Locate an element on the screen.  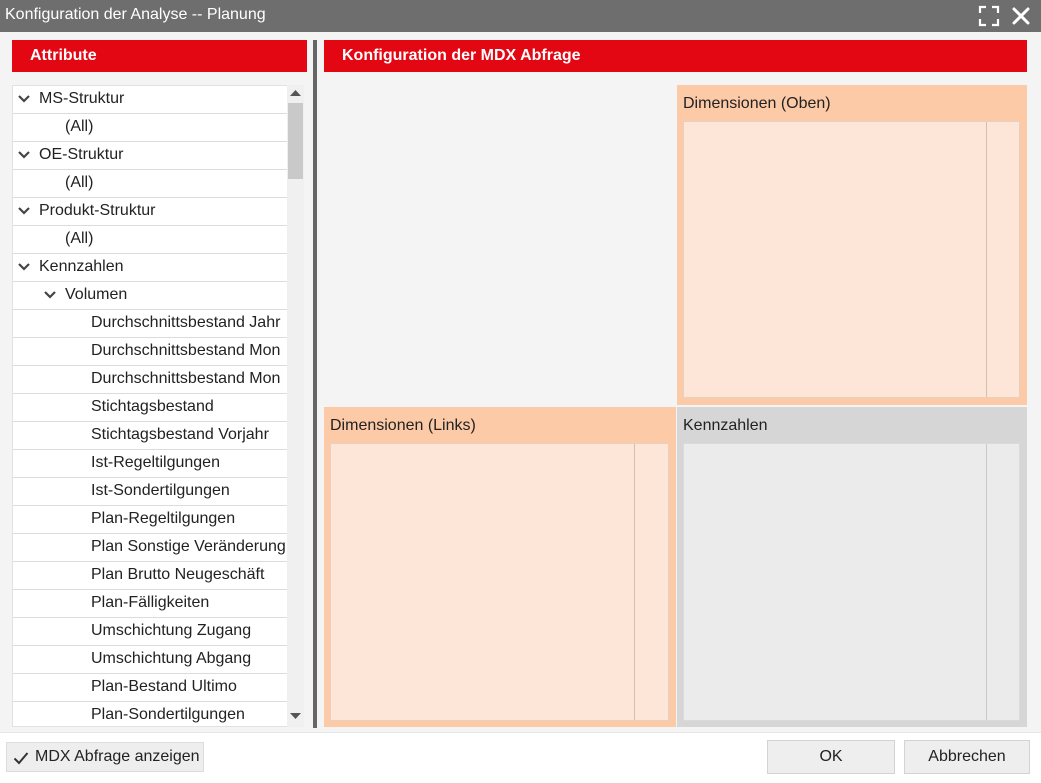
window-titlebar: Konfiguration der Analyse -- Planung is located at coordinates (520, 16).